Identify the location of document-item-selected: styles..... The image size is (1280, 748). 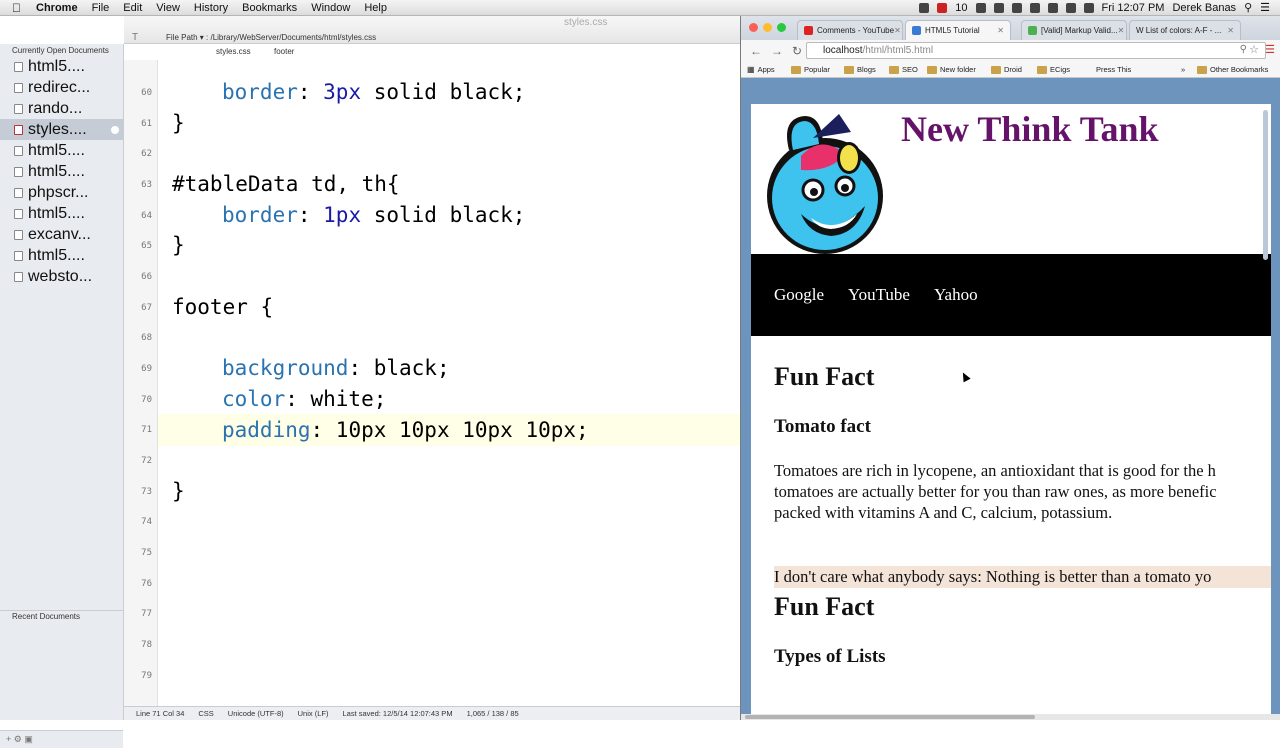
(61, 129).